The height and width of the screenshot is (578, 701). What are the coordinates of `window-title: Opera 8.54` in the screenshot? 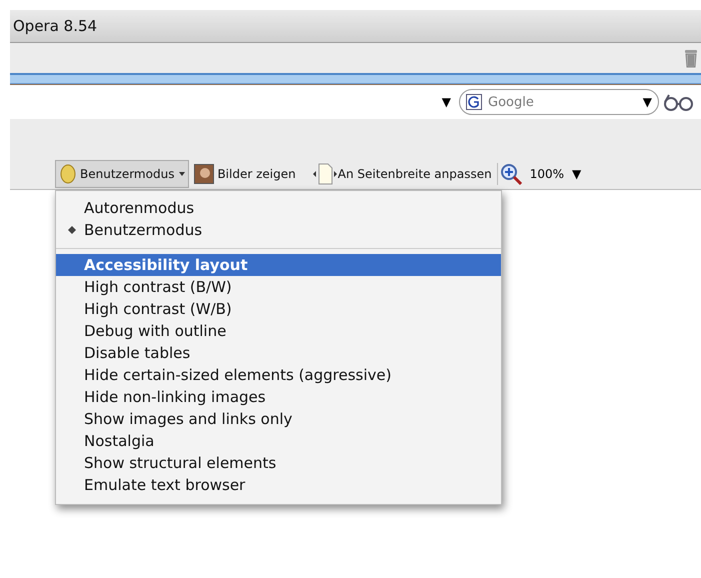 It's located at (55, 26).